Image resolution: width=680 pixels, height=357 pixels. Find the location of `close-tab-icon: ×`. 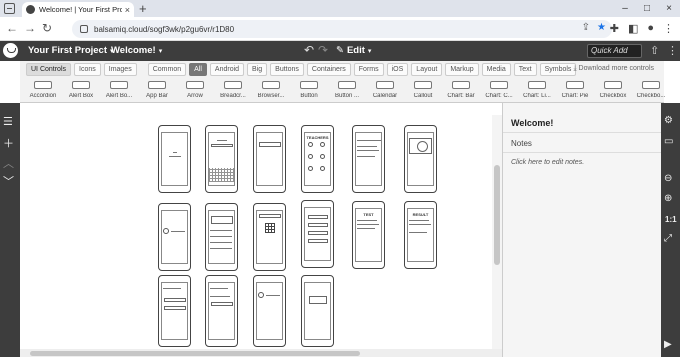

close-tab-icon: × is located at coordinates (127, 10).